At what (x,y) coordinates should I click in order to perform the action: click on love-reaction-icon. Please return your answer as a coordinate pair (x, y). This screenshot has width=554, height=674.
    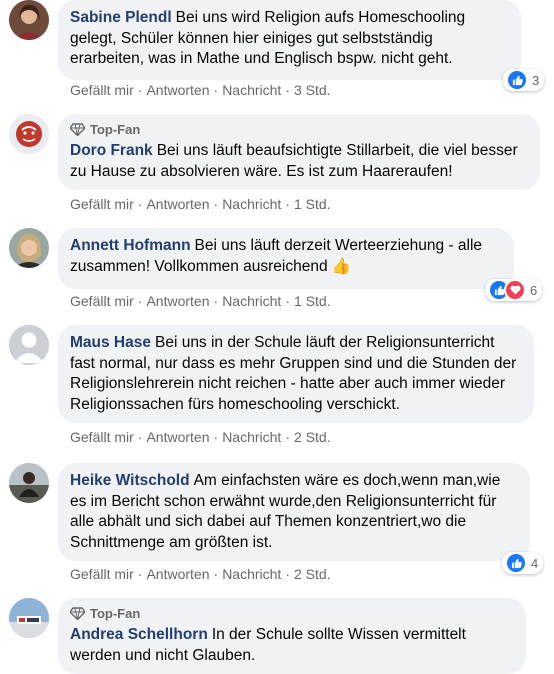
    Looking at the image, I should click on (515, 290).